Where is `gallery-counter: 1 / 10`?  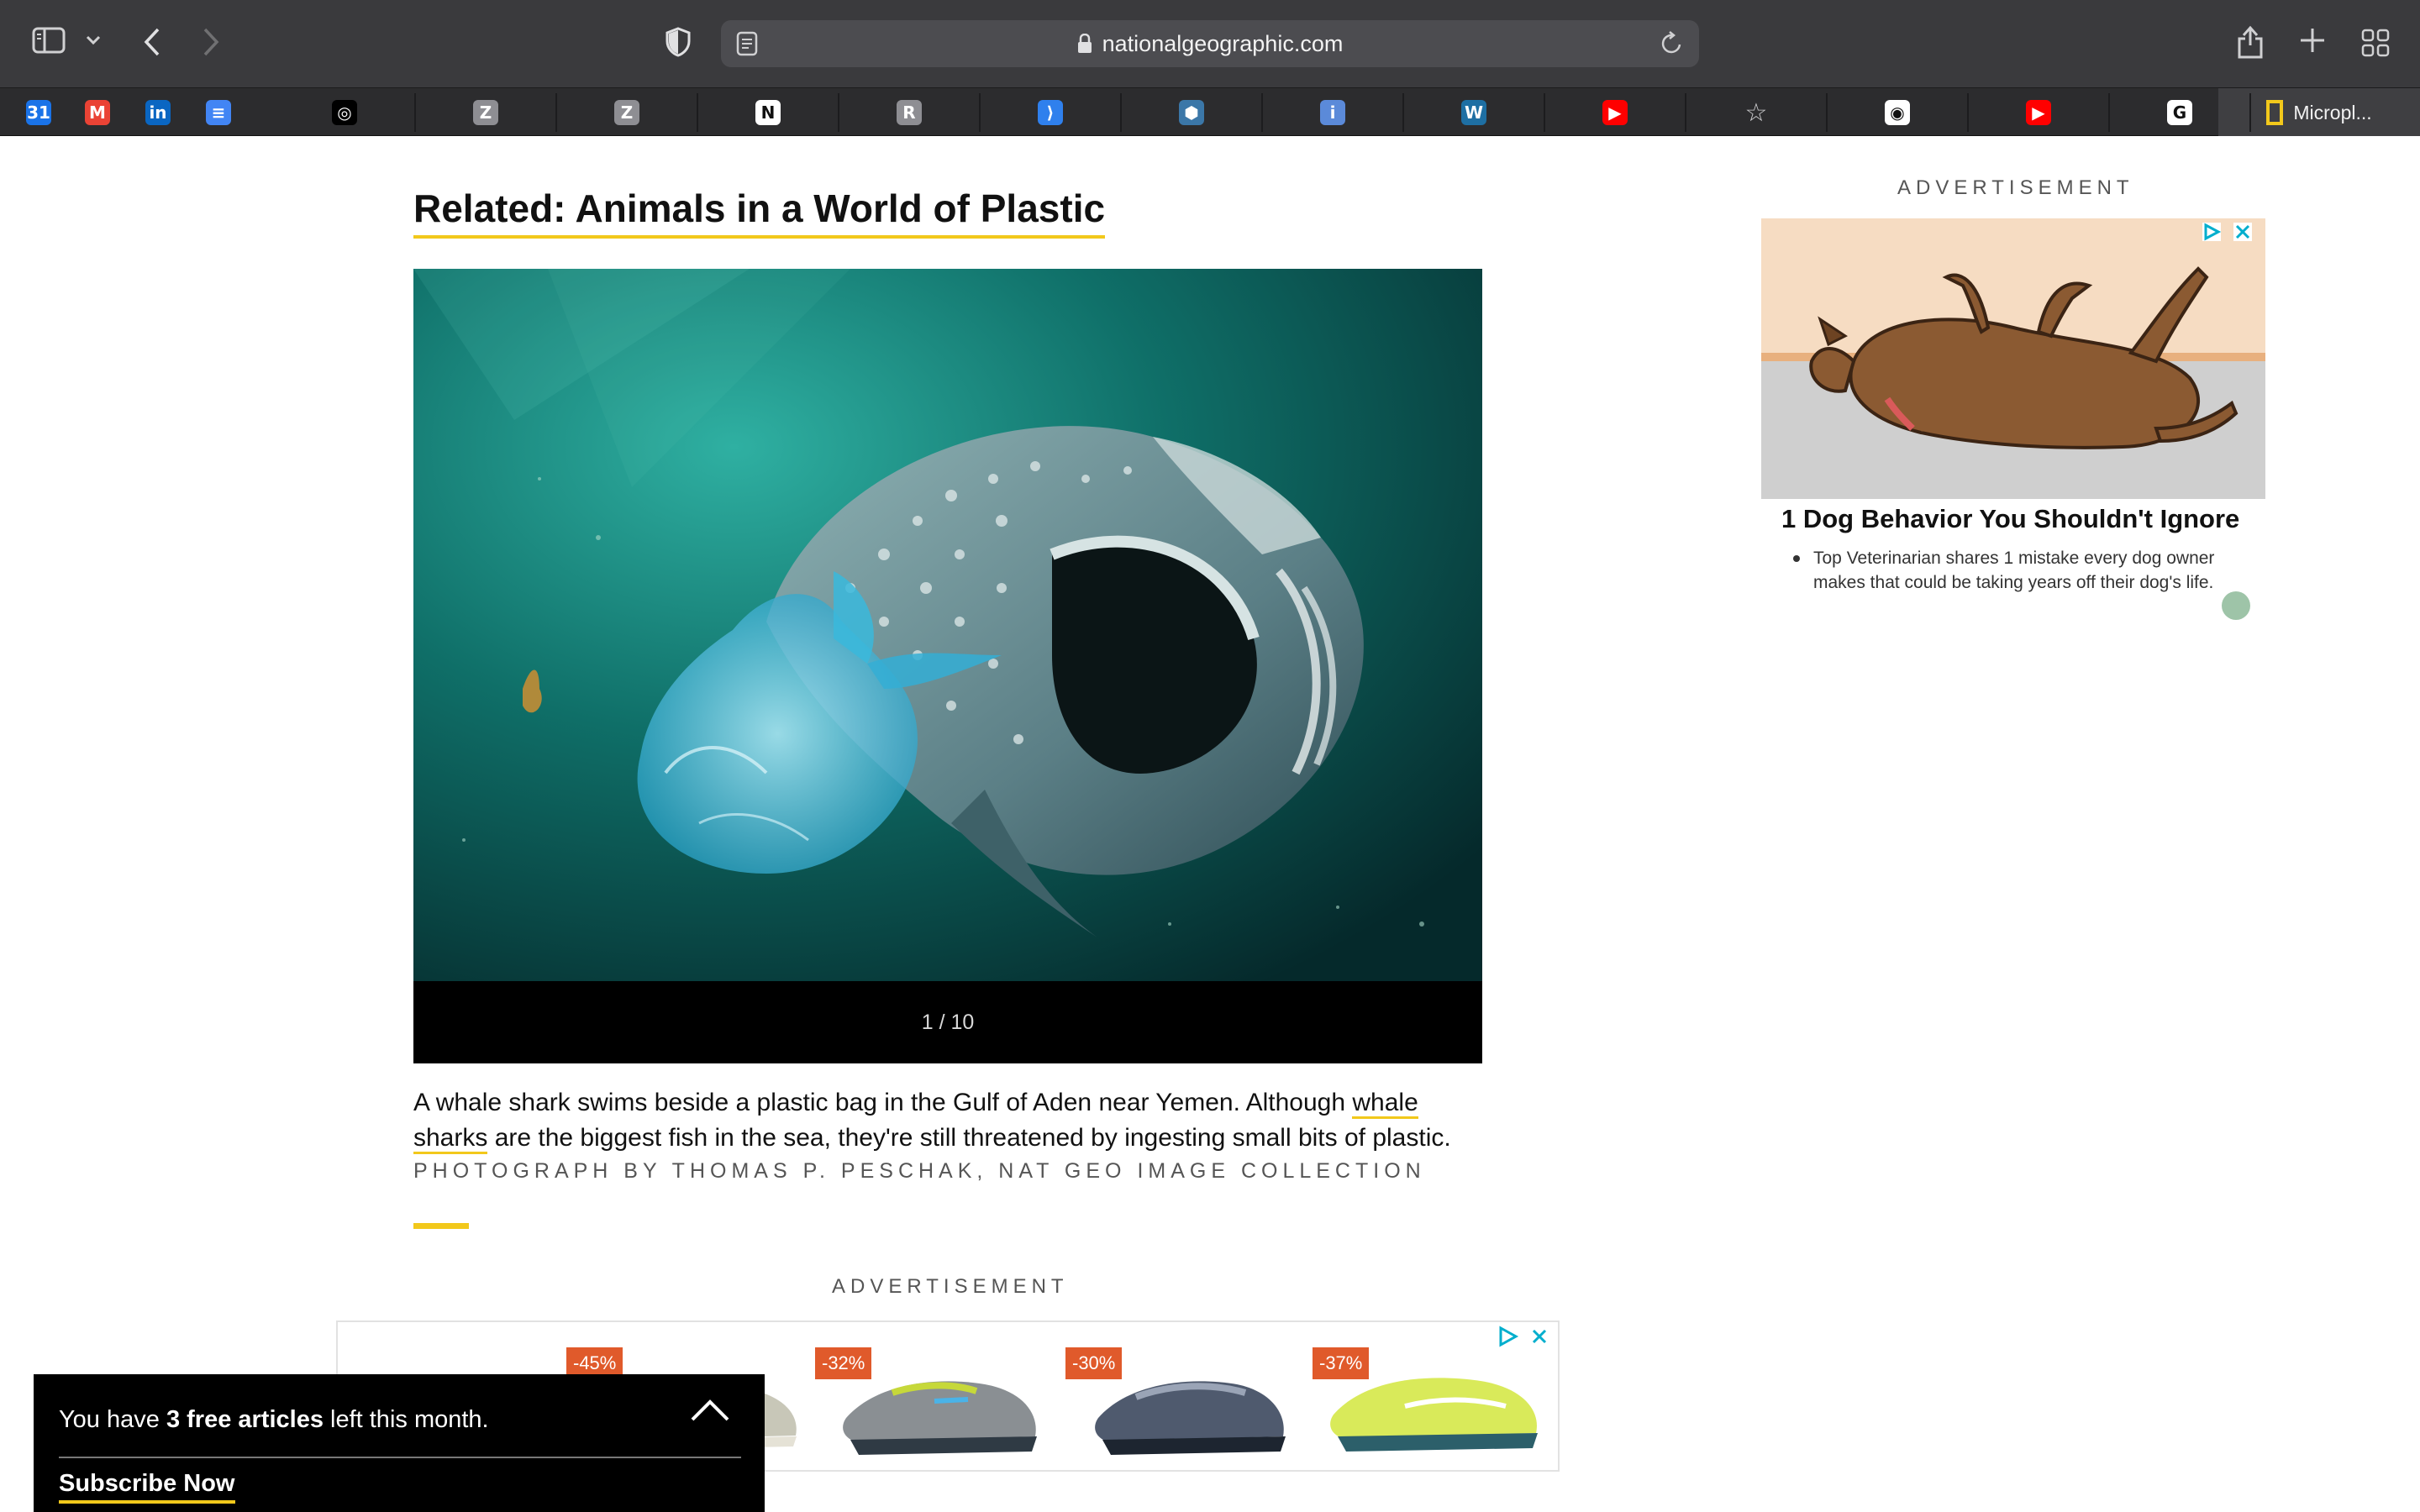 gallery-counter: 1 / 10 is located at coordinates (947, 1022).